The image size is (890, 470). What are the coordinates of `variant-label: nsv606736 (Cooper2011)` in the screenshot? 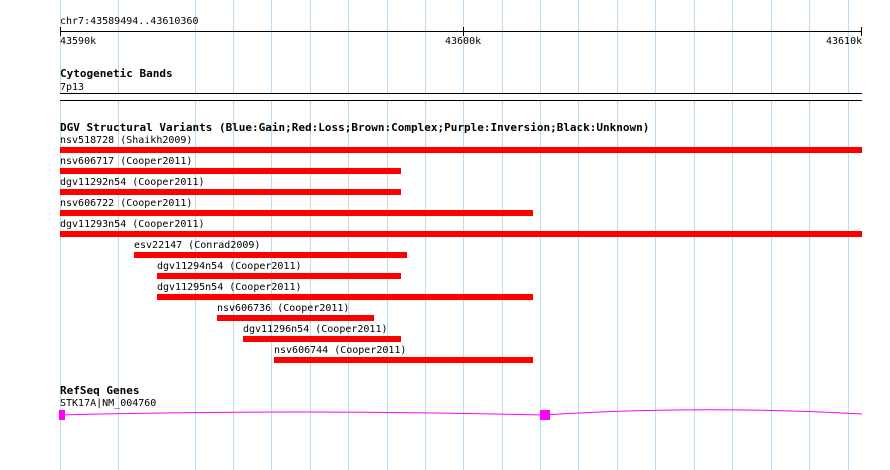 It's located at (283, 308).